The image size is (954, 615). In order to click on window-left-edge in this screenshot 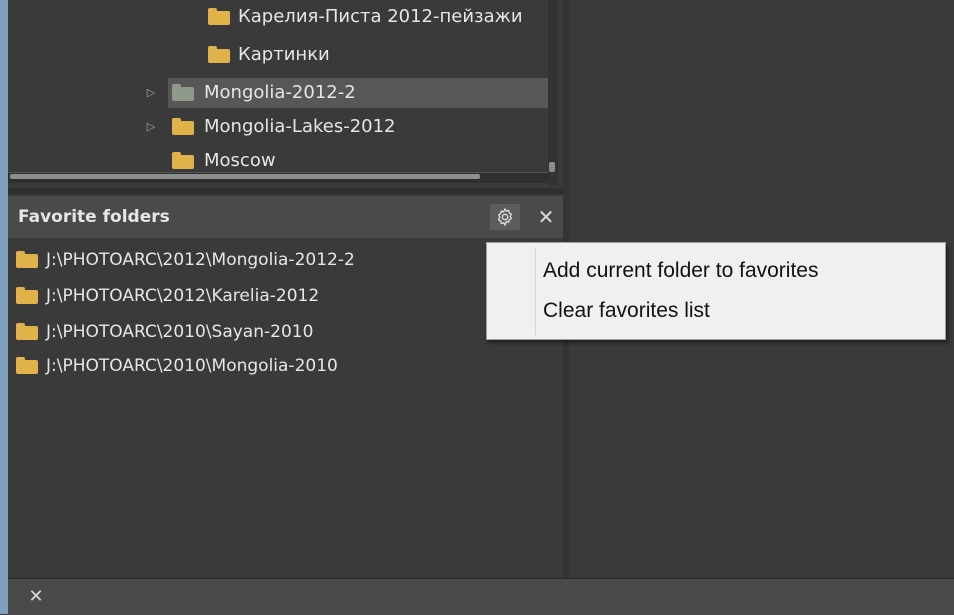, I will do `click(4, 307)`.